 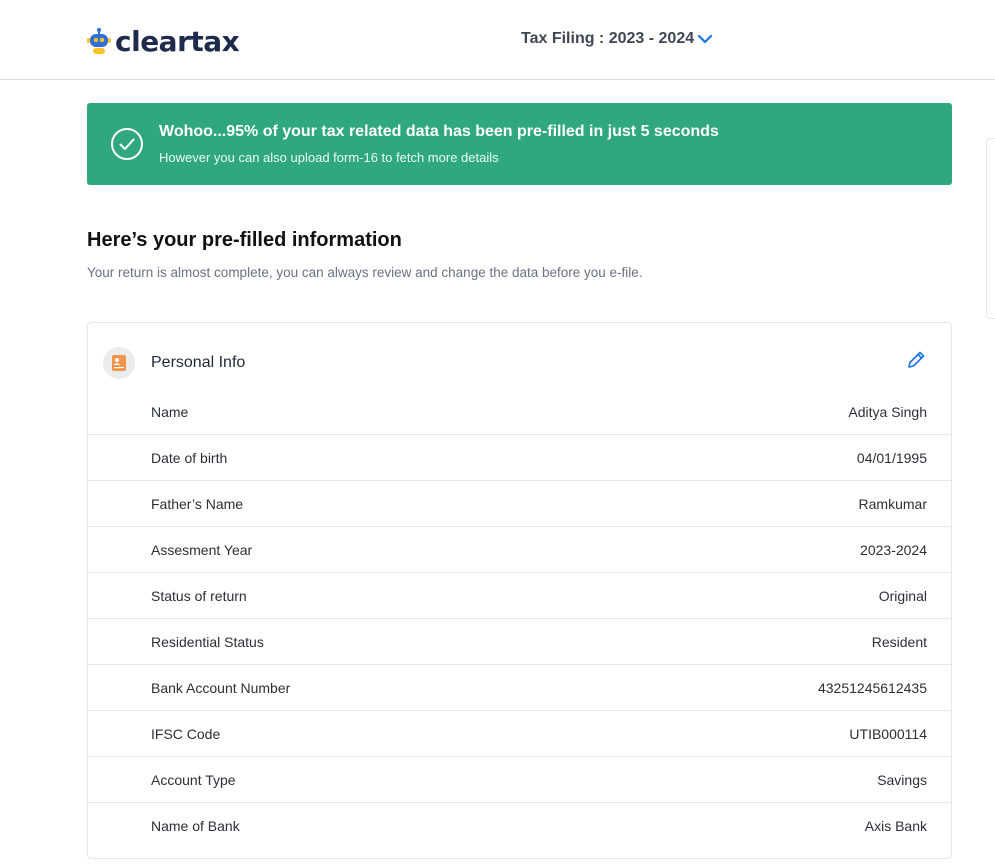 I want to click on info-value: 2023-2024, so click(x=893, y=550).